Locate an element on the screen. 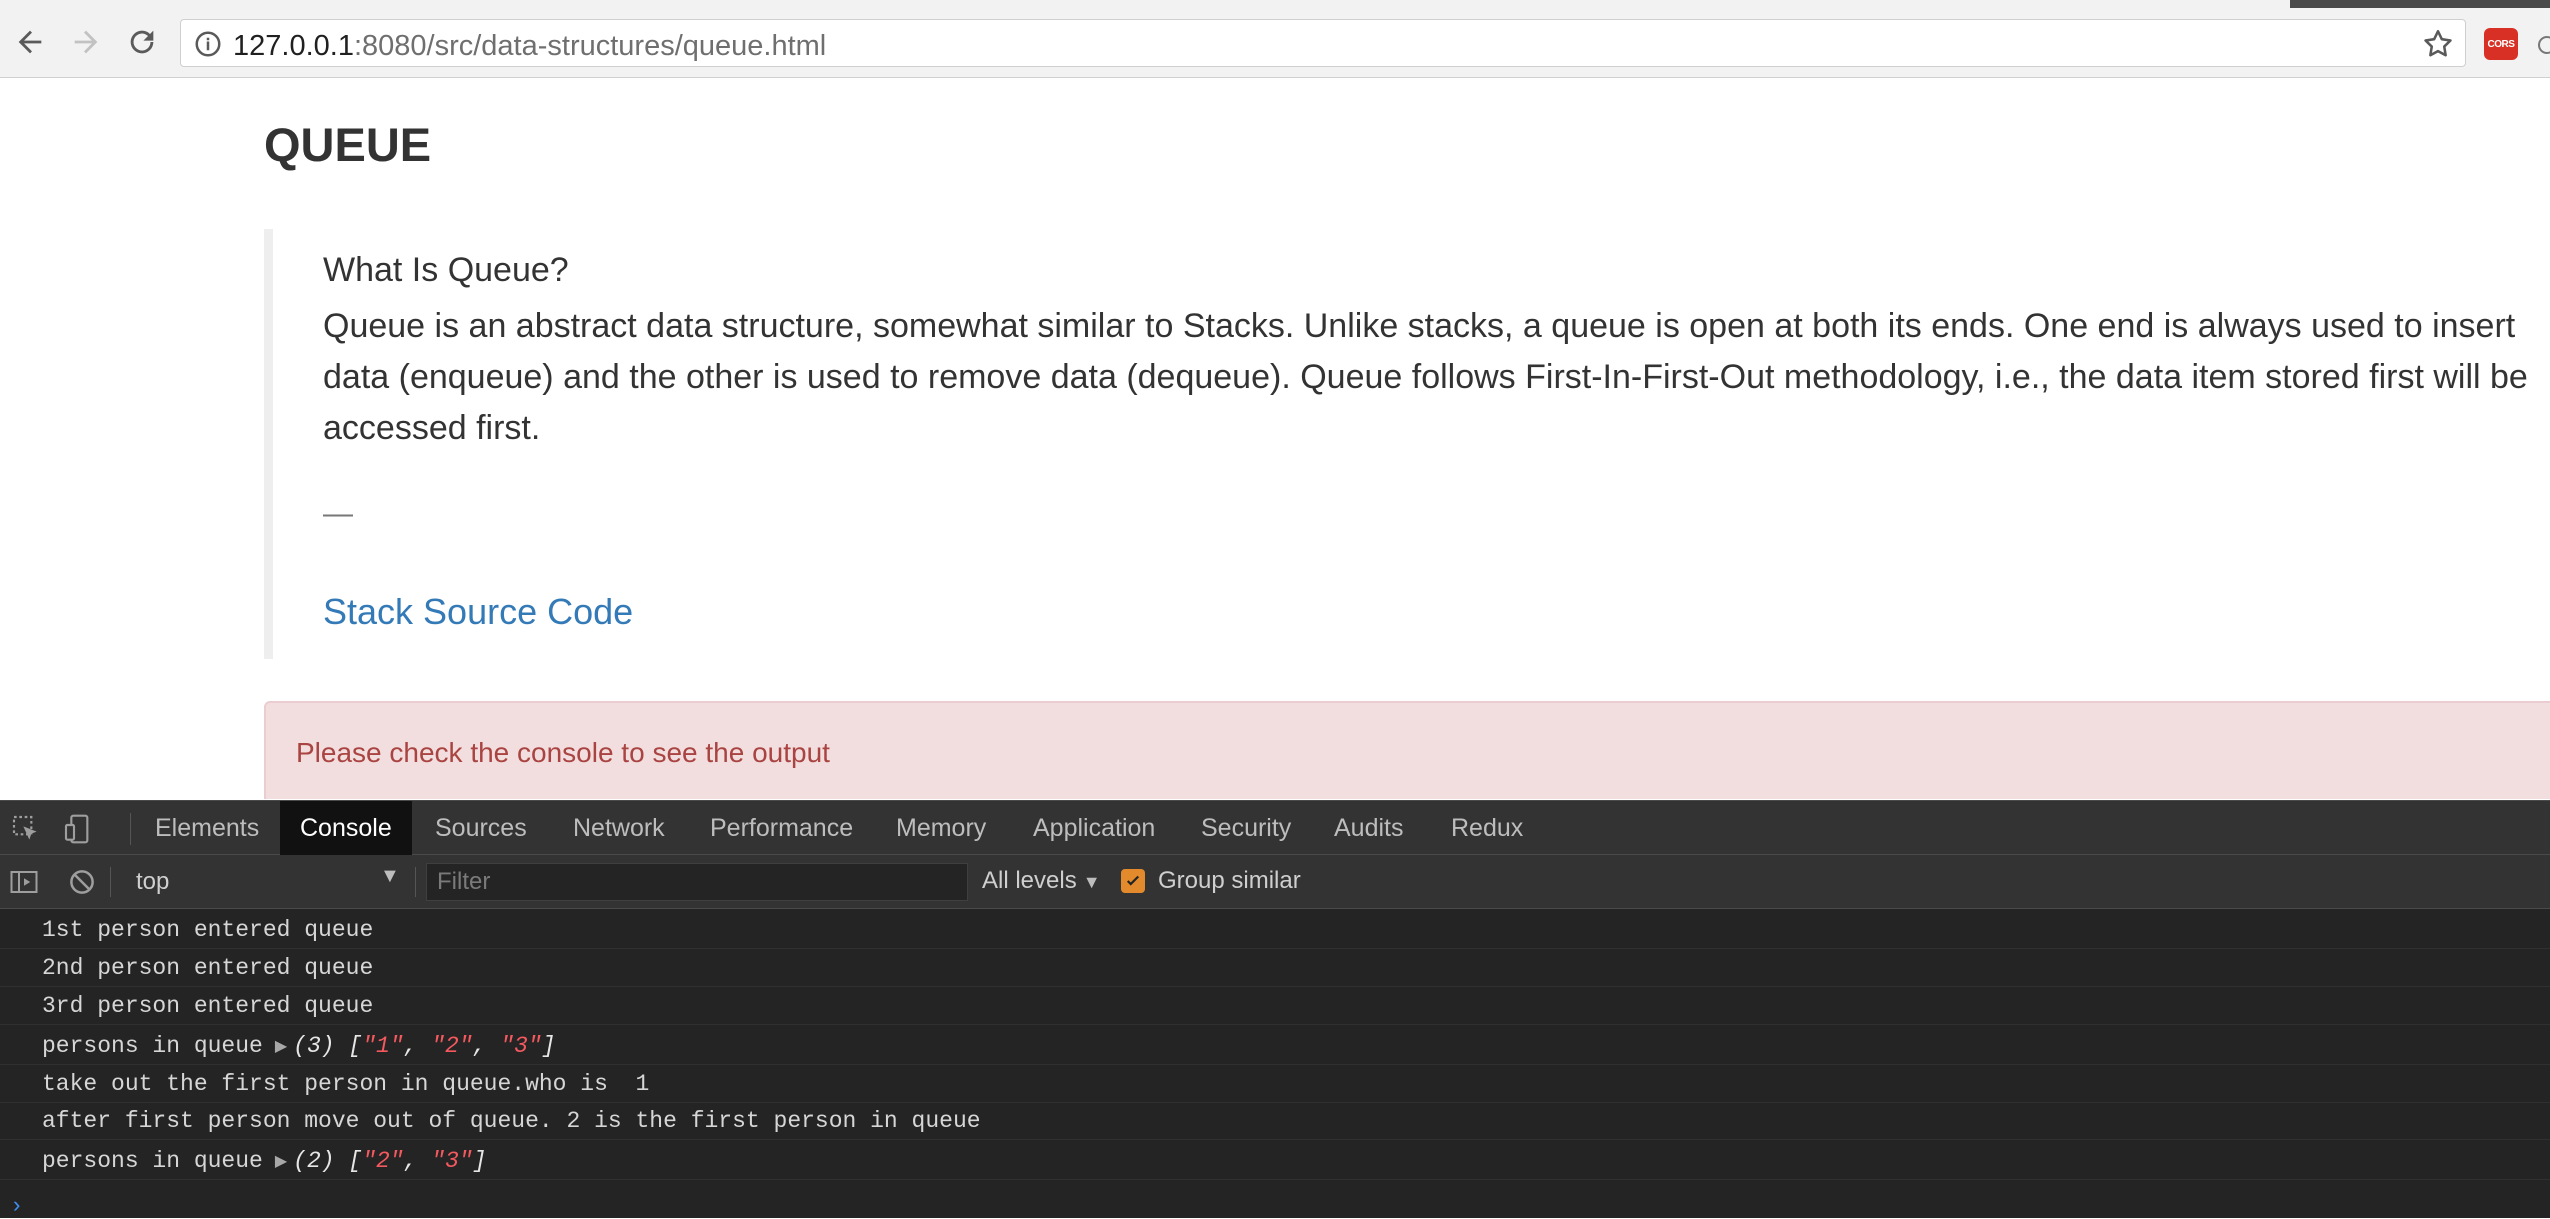  tab-redux: Redux is located at coordinates (1487, 828).